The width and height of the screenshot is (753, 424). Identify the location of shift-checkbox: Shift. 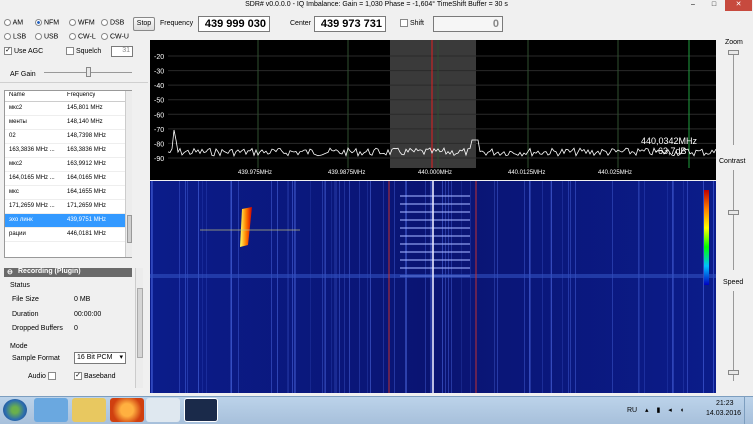
(412, 23).